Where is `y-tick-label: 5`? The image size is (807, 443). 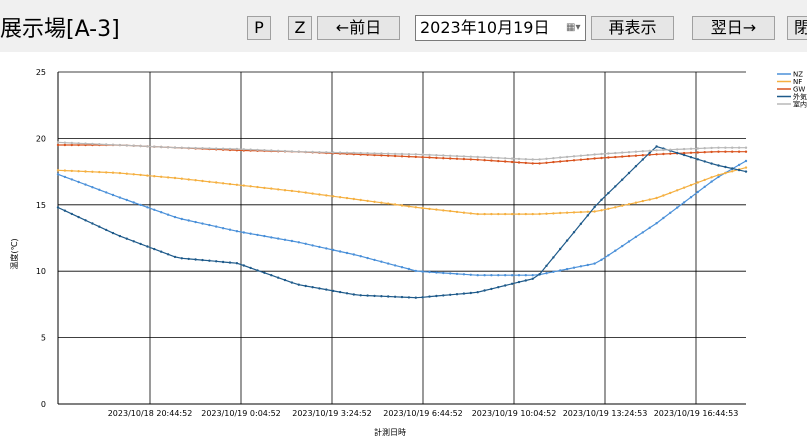 y-tick-label: 5 is located at coordinates (43, 338).